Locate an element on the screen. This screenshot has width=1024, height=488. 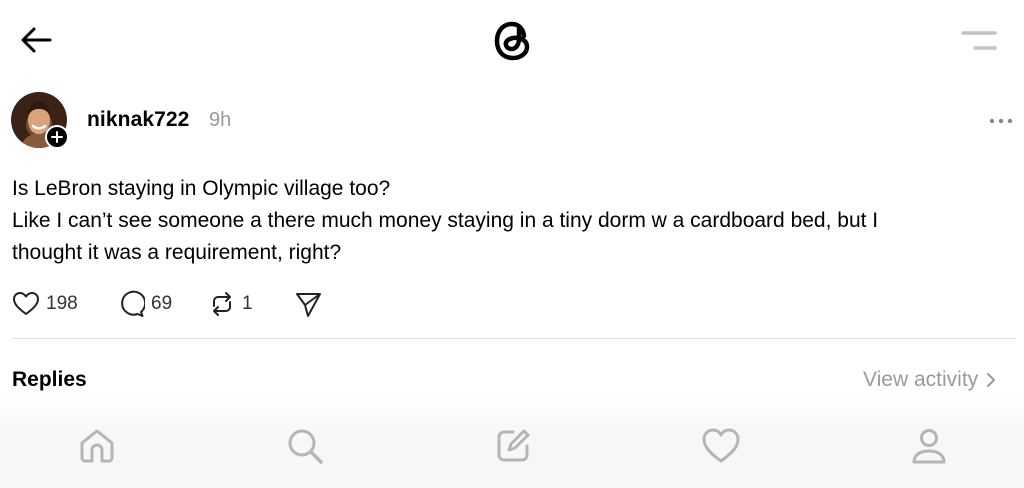
menu-button is located at coordinates (979, 41).